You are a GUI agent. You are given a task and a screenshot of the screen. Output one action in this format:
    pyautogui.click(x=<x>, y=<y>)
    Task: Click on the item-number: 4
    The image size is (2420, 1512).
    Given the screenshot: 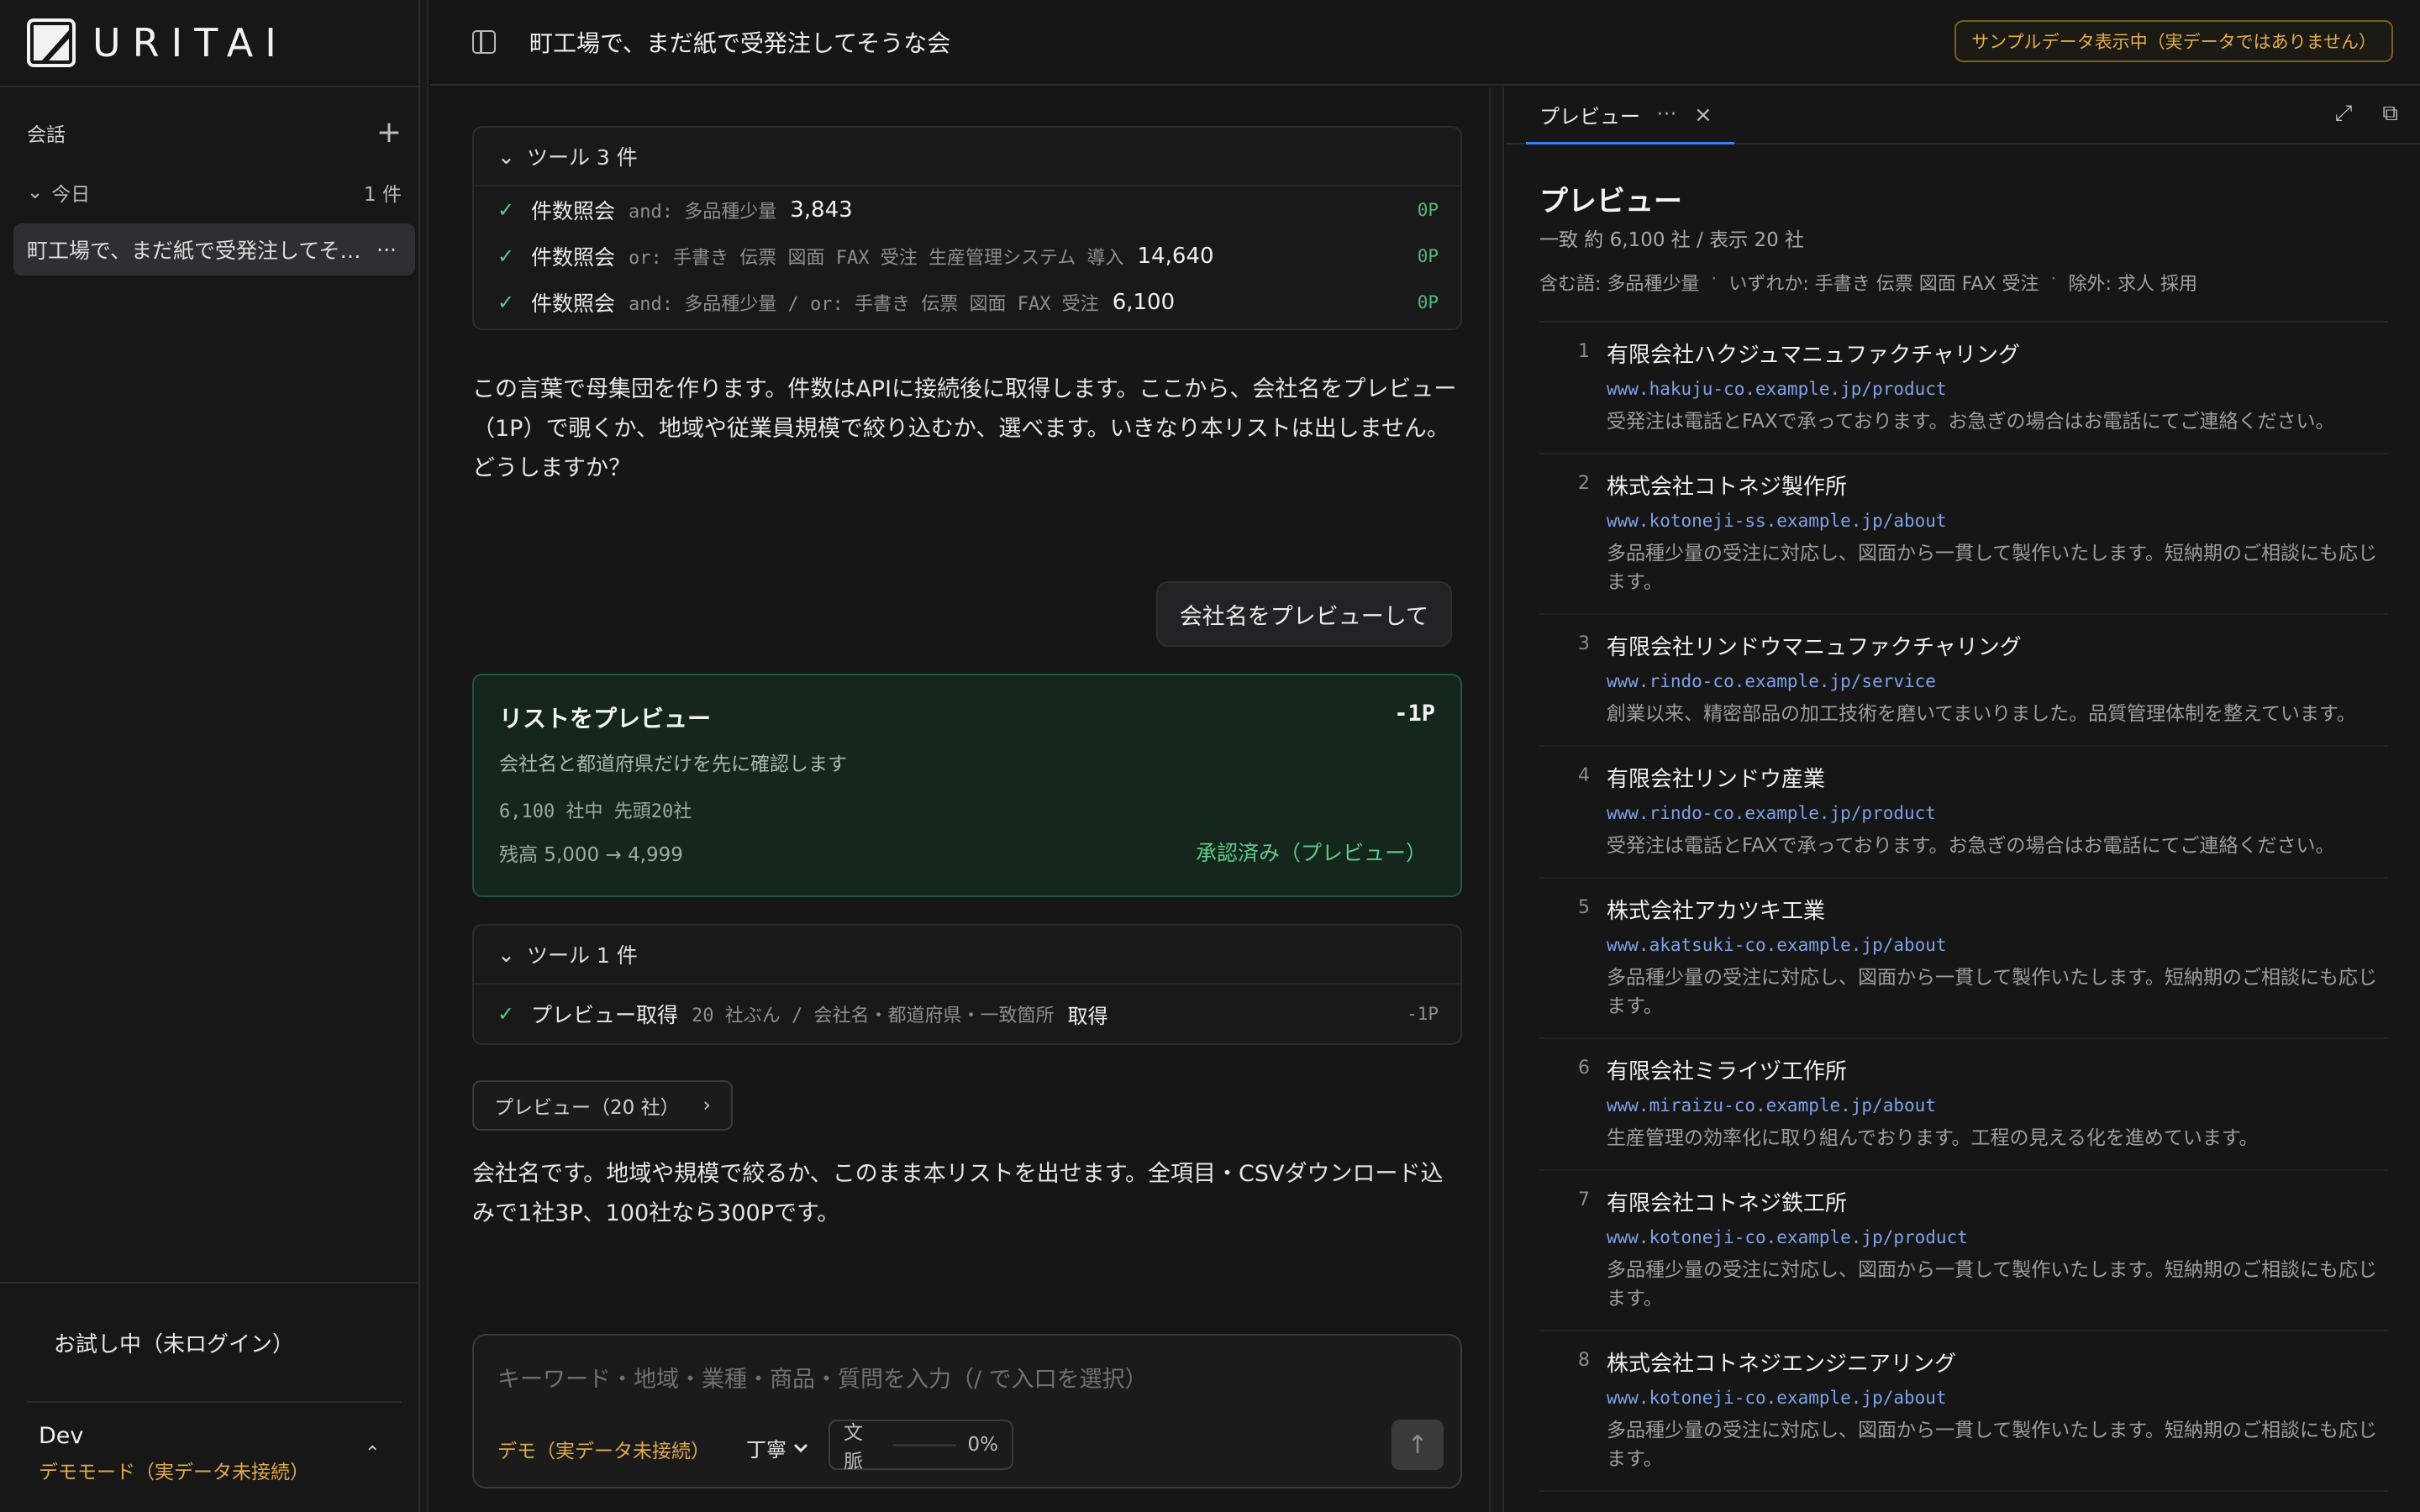 What is the action you would take?
    pyautogui.click(x=1584, y=775)
    